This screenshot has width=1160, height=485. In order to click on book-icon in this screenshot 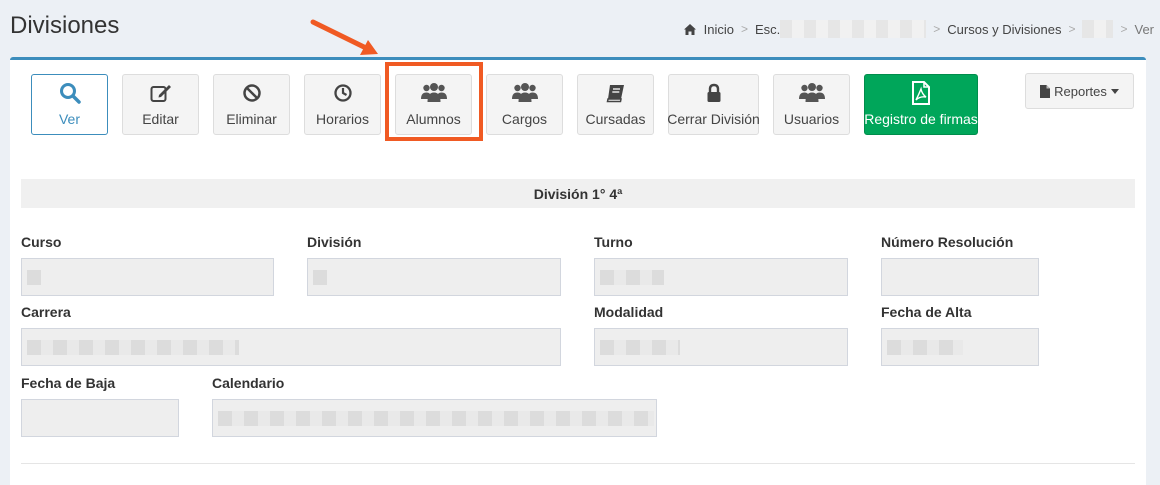, I will do `click(616, 93)`.